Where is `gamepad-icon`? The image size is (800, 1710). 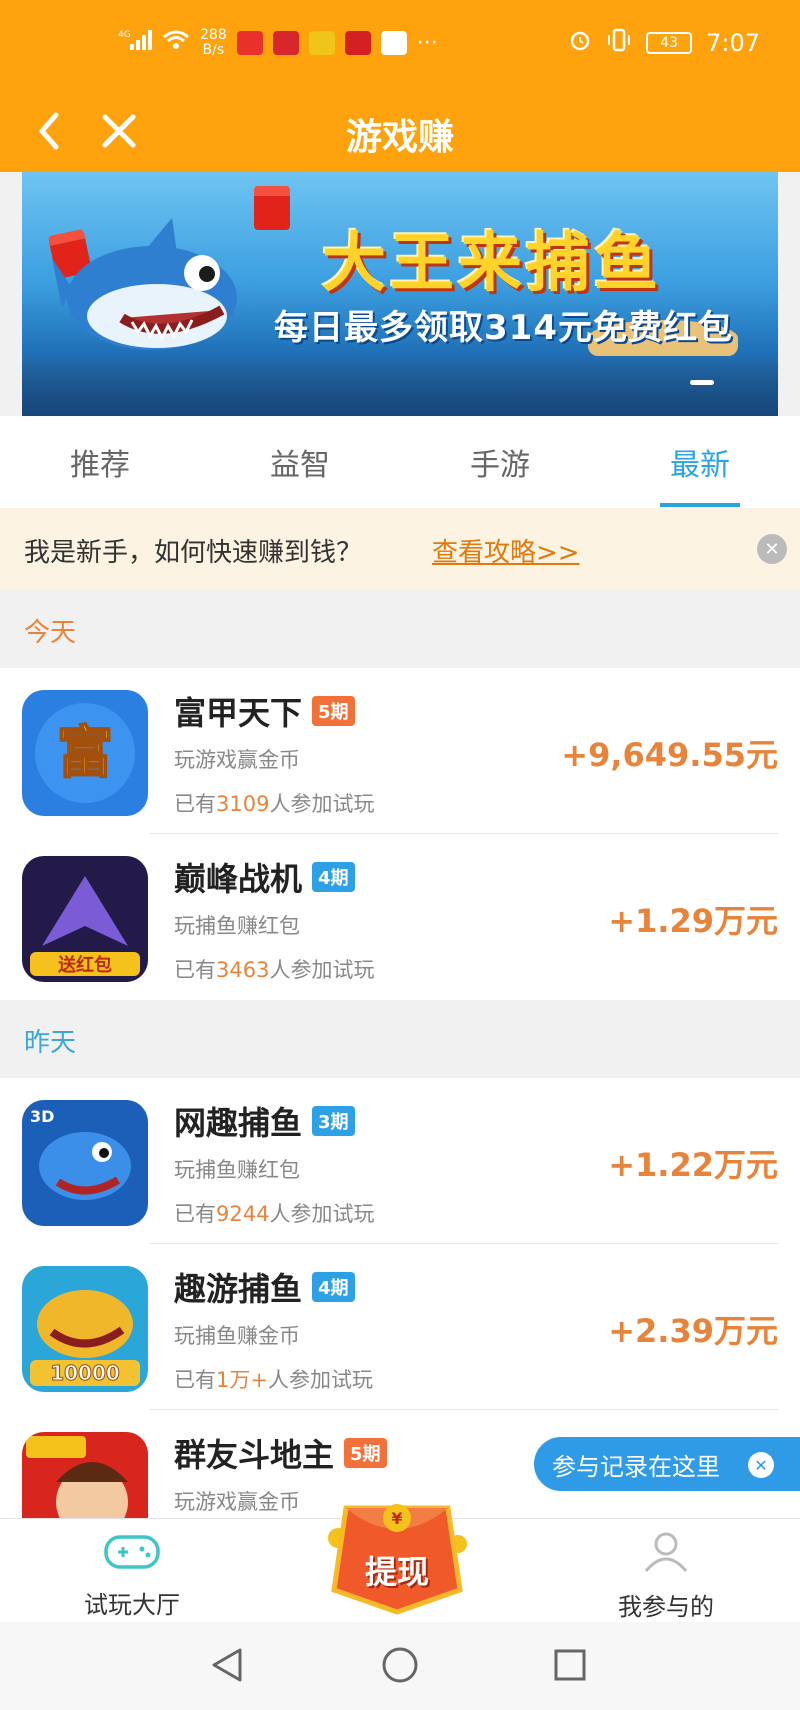 gamepad-icon is located at coordinates (132, 1552).